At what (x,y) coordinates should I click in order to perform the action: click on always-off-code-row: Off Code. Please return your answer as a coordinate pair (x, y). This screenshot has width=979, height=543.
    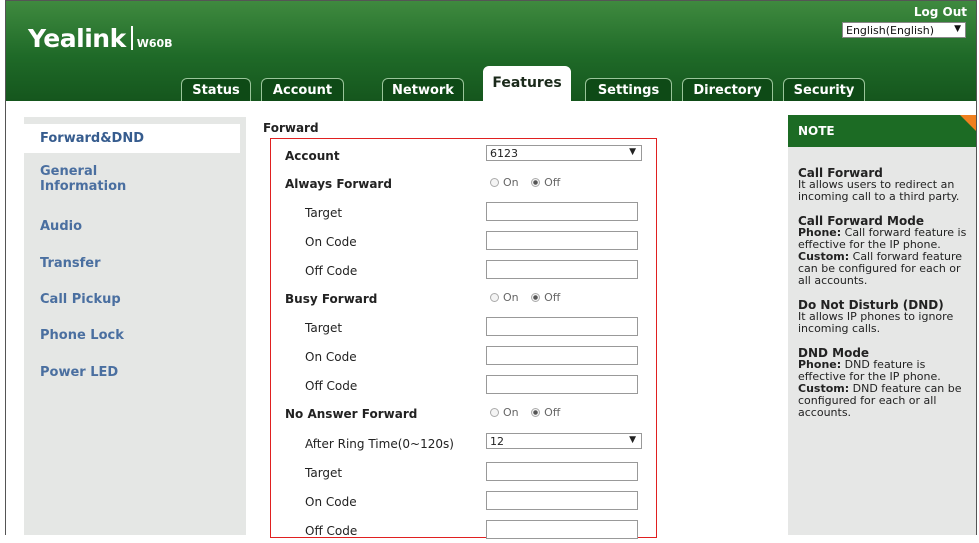
    Looking at the image, I should click on (463, 271).